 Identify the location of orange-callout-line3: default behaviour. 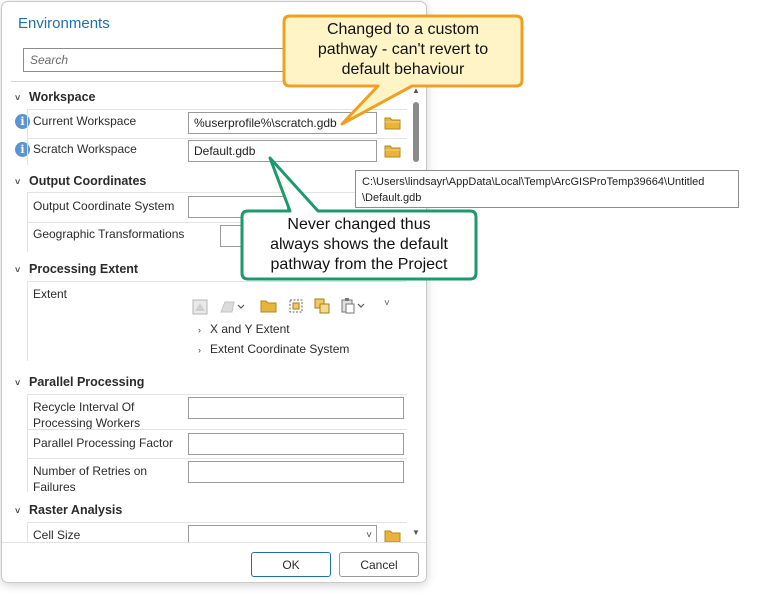
(403, 69).